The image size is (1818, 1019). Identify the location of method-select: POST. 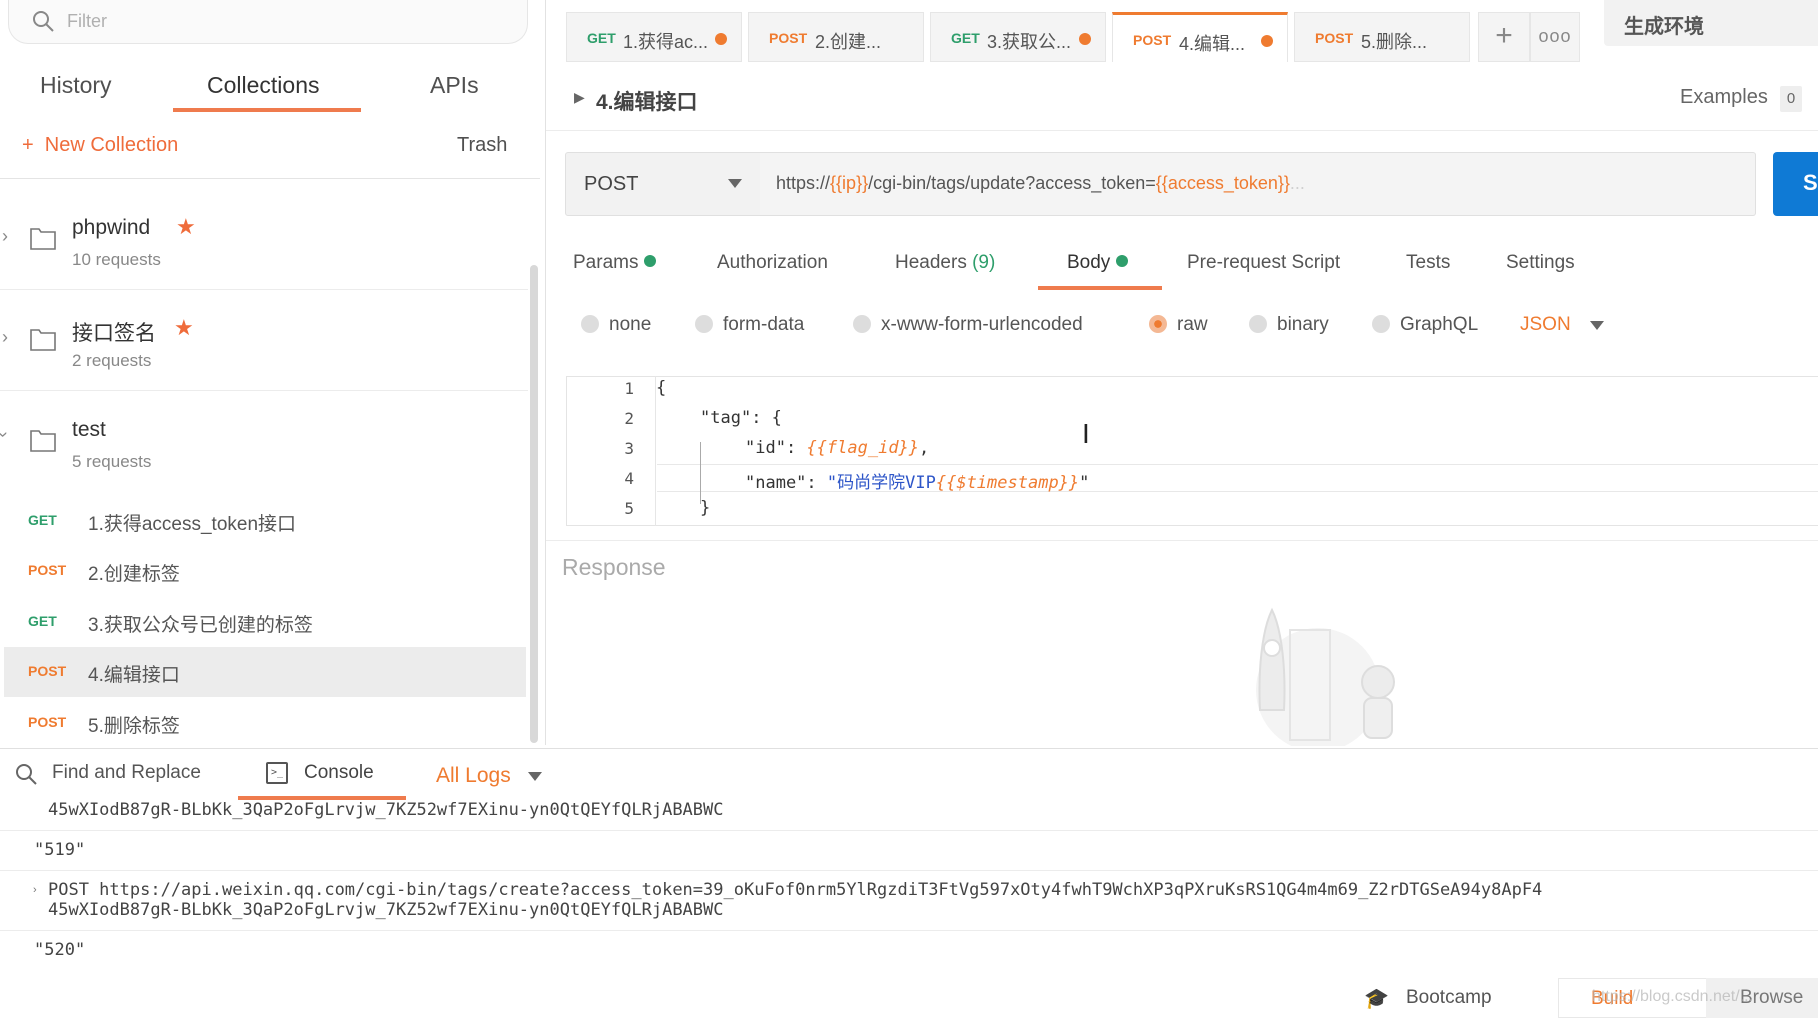
(663, 184).